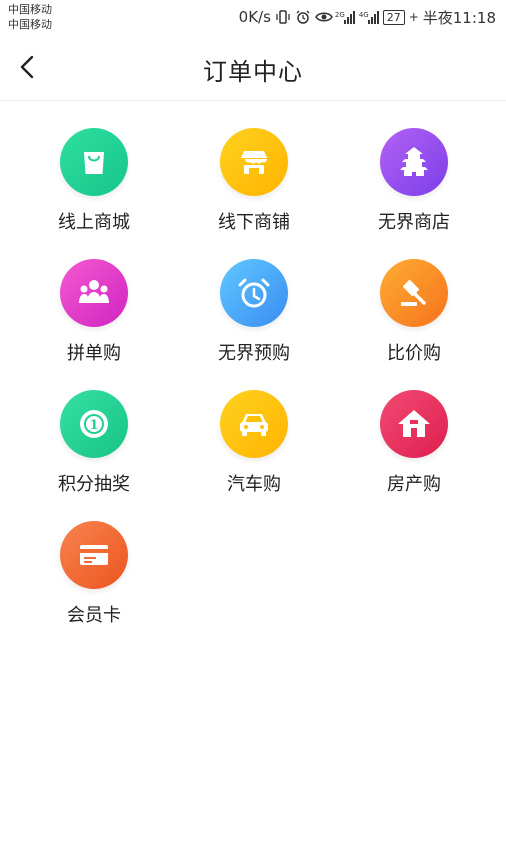 This screenshot has width=506, height=850. I want to click on medal-coin-icon: 1, so click(94, 424).